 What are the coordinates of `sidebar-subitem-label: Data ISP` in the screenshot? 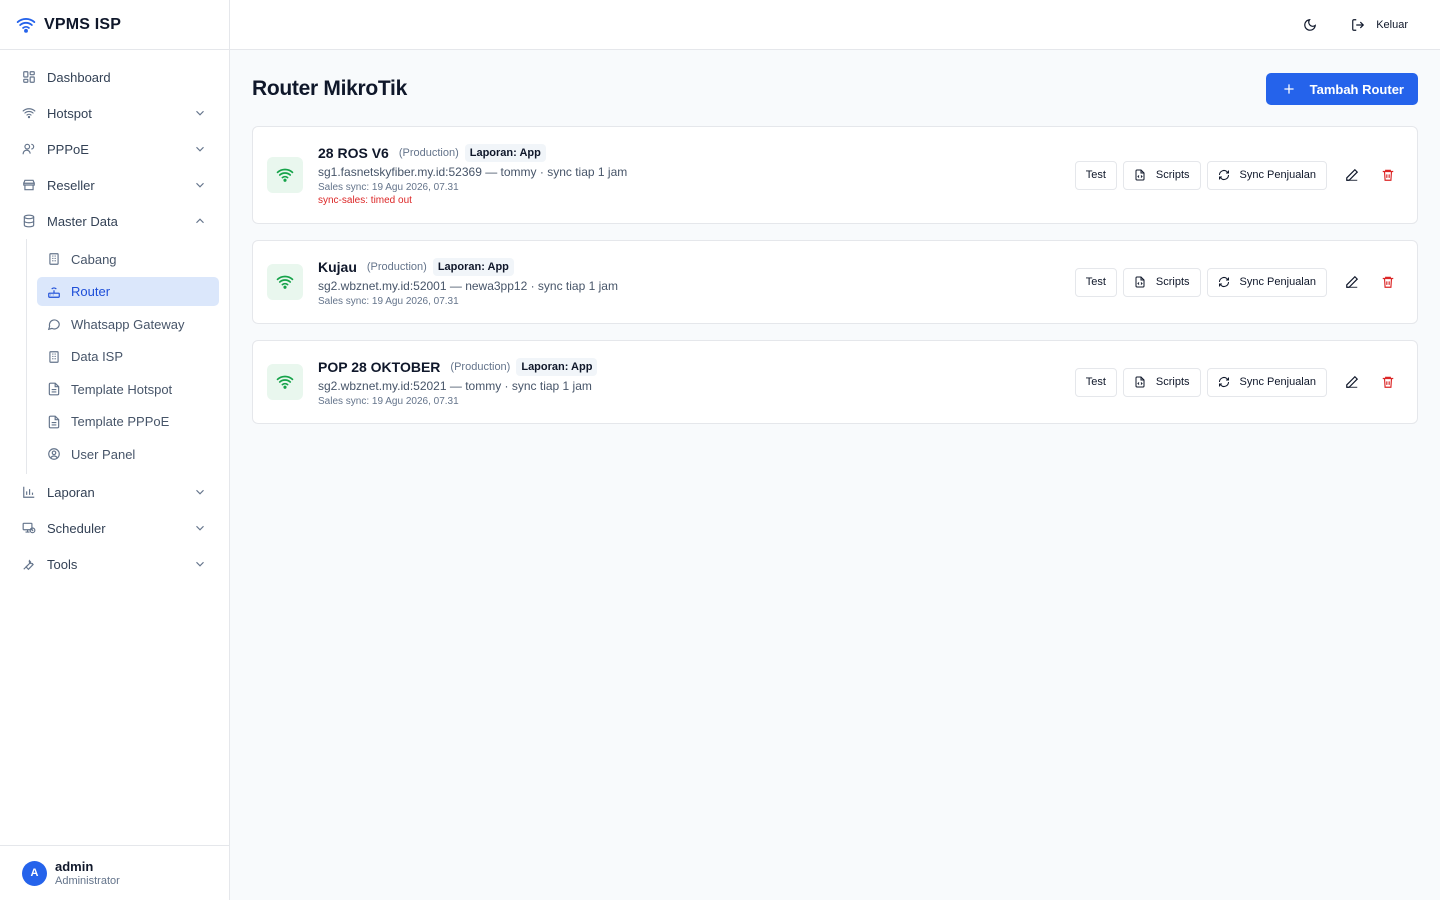 It's located at (97, 356).